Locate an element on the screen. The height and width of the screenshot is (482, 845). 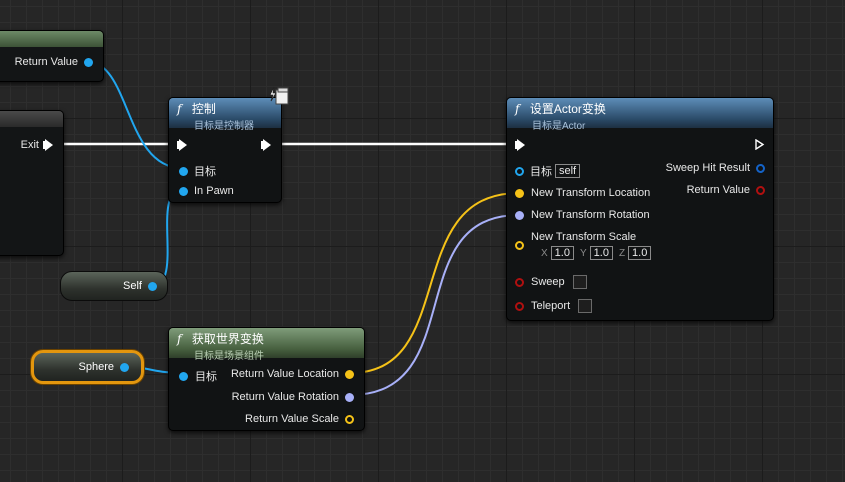
return-location-pin: Return Value Location is located at coordinates (292, 374).